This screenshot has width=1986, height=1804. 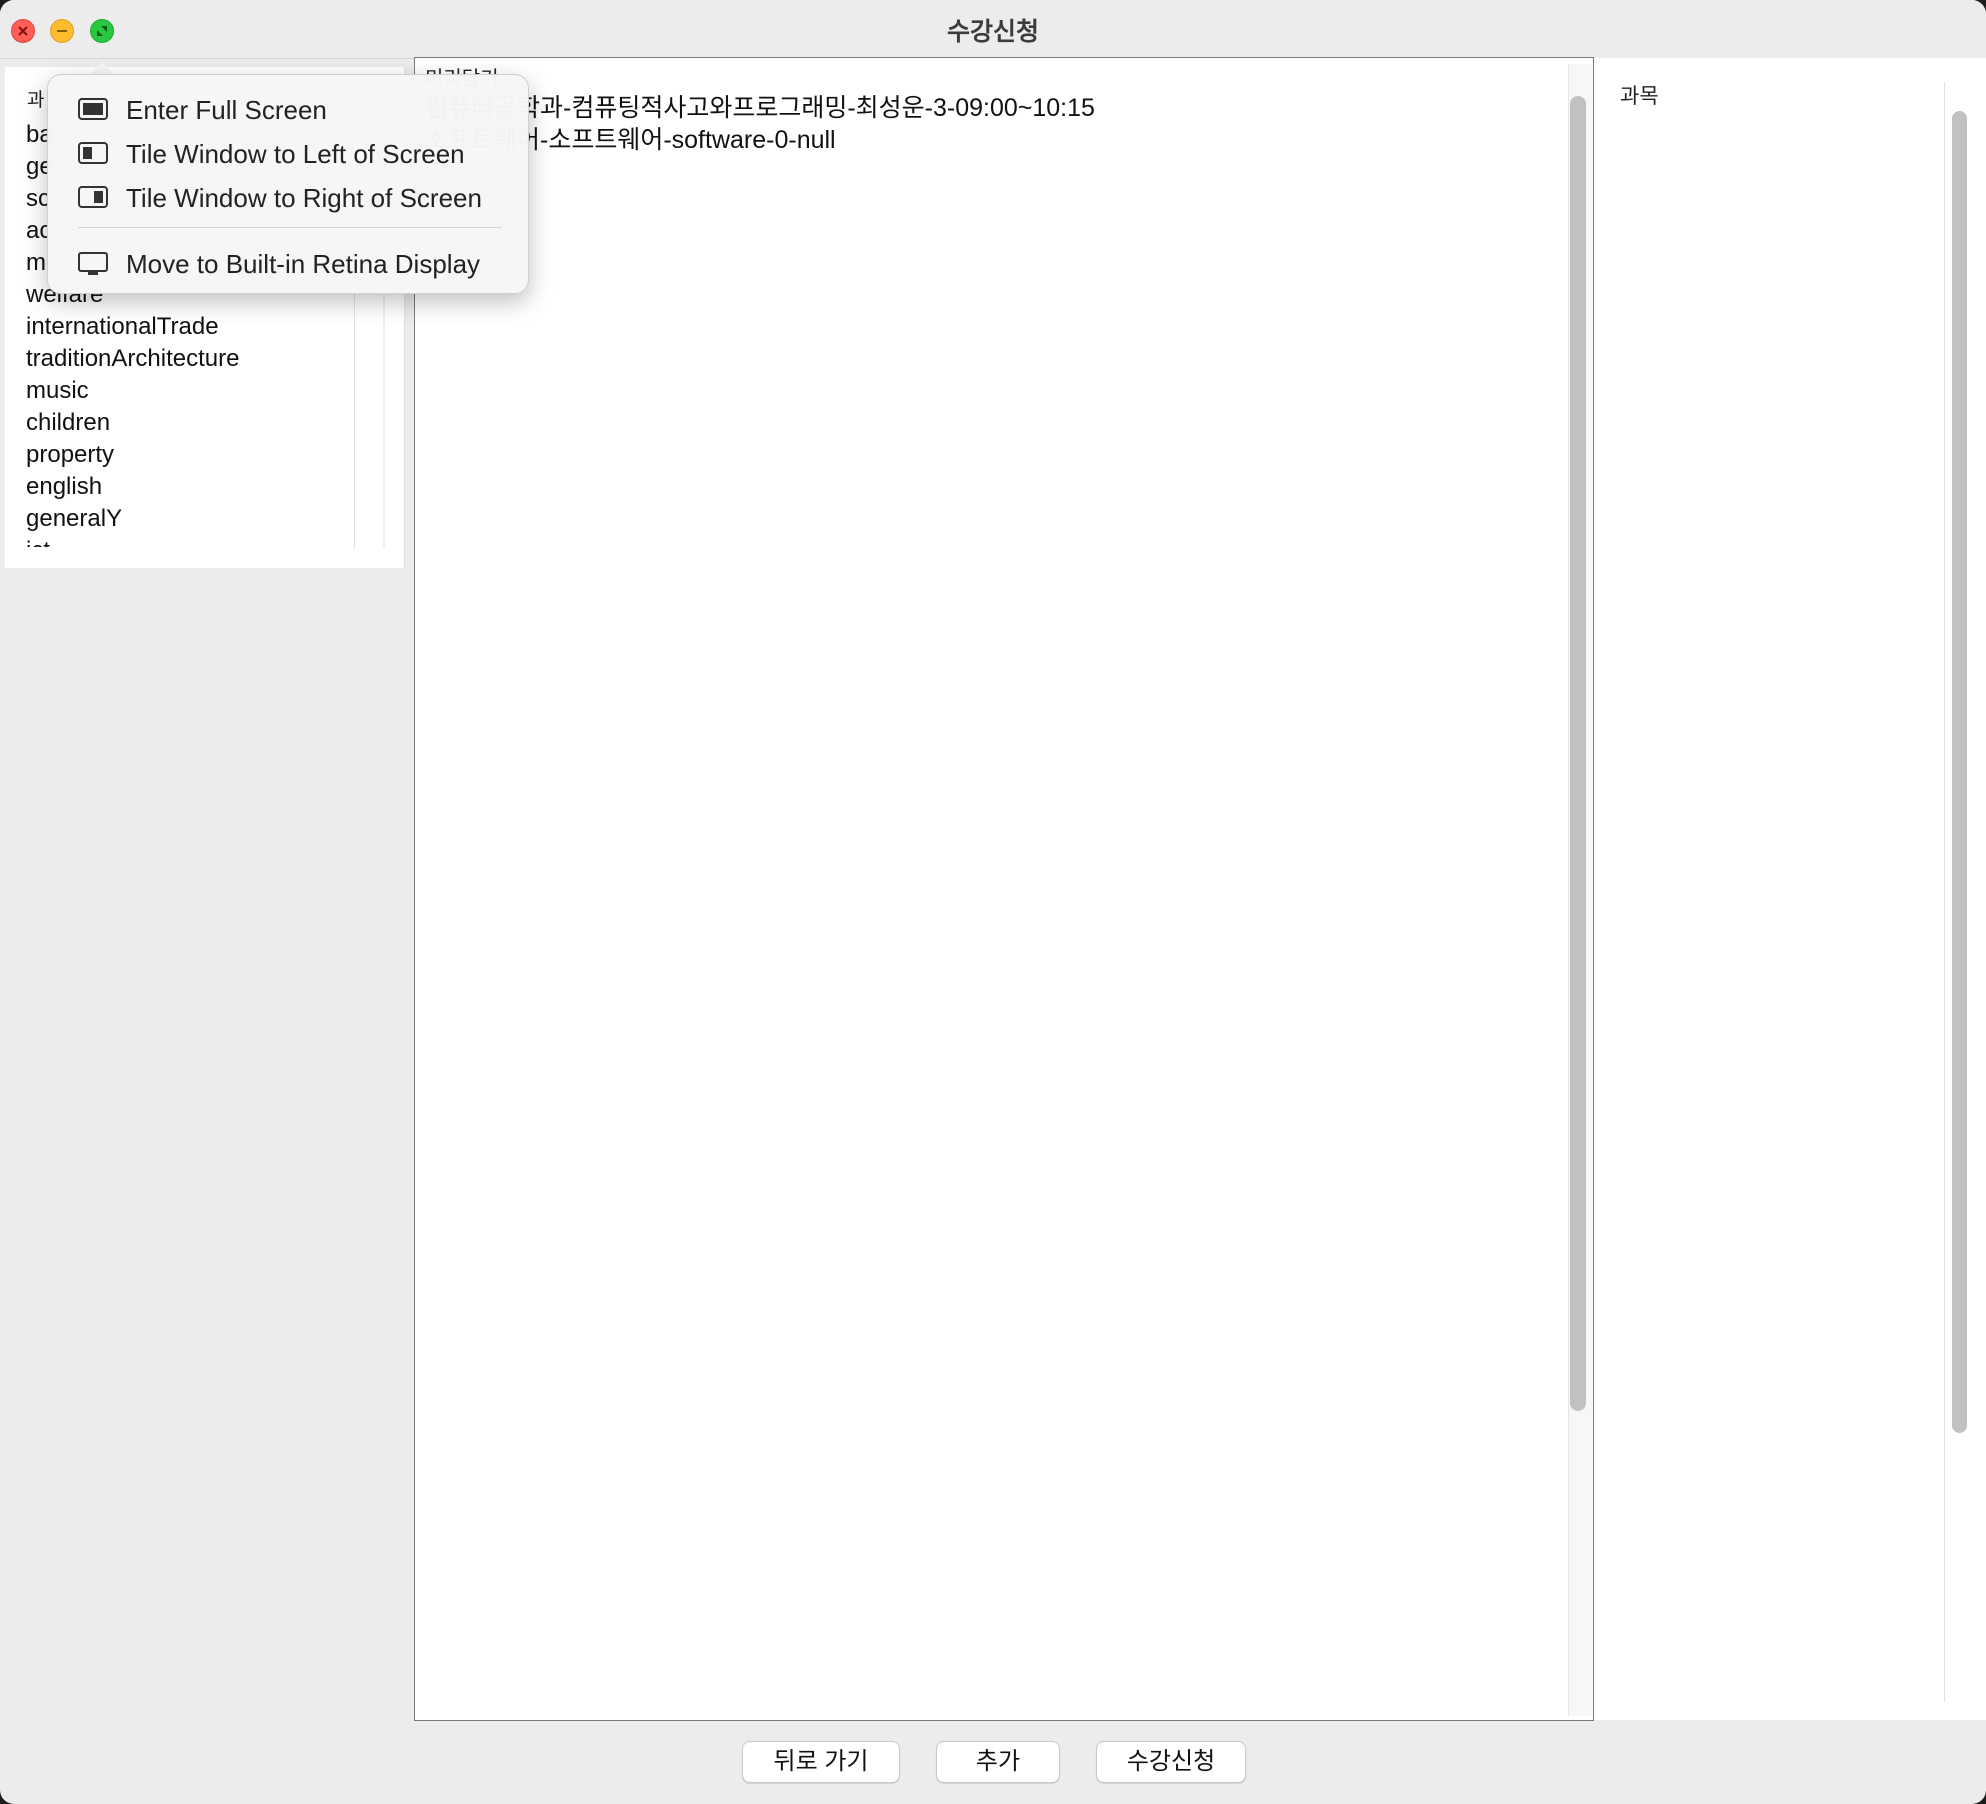 What do you see at coordinates (303, 264) in the screenshot?
I see `menu-item-label: Move to Built-in Retina Display` at bounding box center [303, 264].